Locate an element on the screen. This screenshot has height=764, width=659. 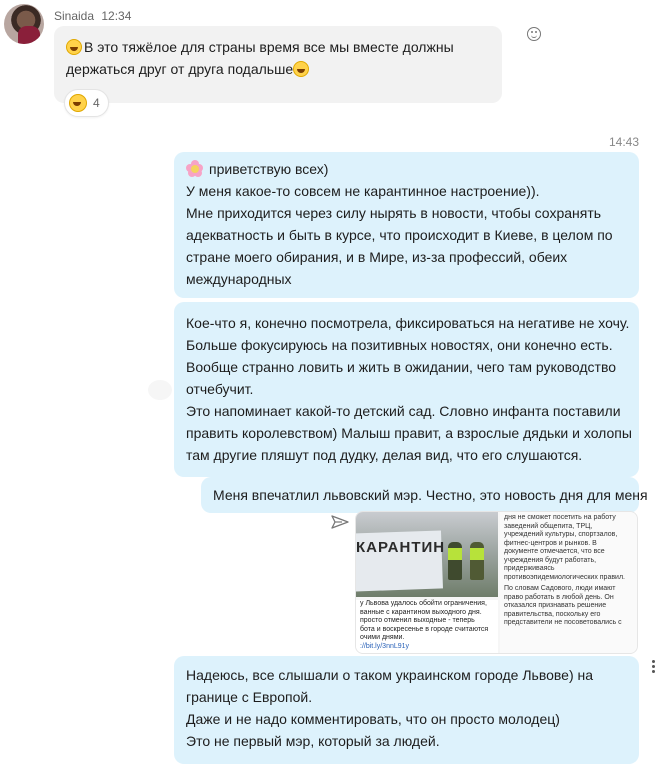
message-line: международных is located at coordinates (239, 279).